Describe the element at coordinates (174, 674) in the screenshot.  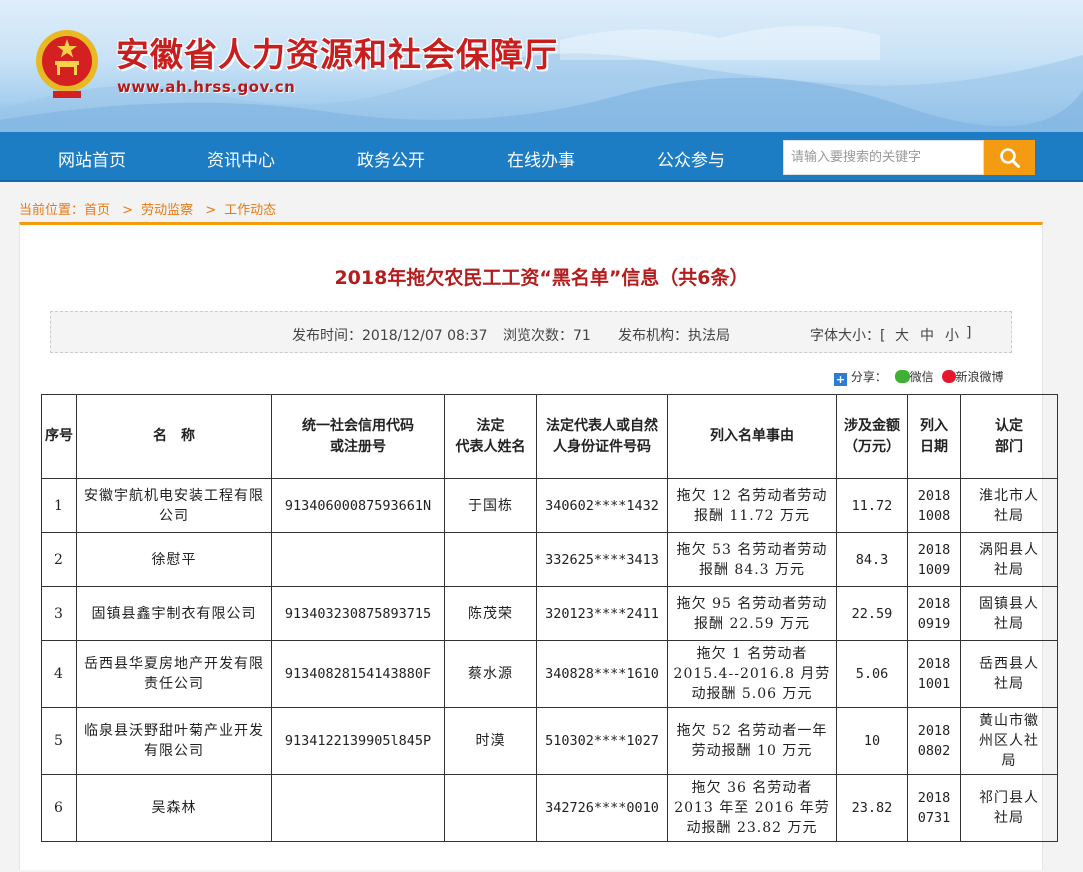
I see `cell-name: 岳西县华夏房地产开发有限责任公司` at that location.